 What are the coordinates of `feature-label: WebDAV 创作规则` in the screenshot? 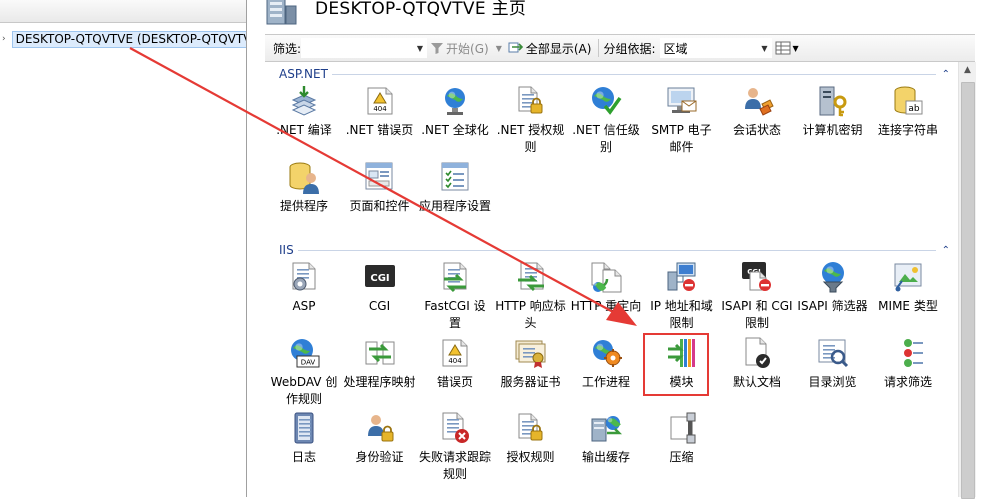 It's located at (304, 390).